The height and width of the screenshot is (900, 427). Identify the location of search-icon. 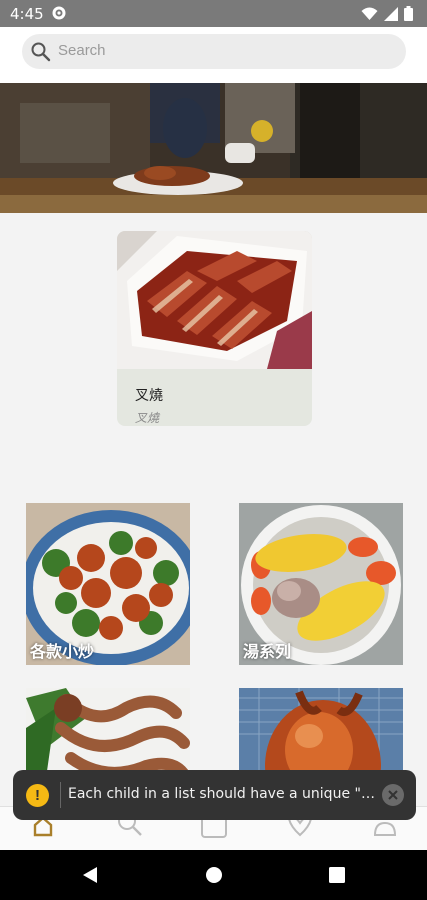
(40, 54).